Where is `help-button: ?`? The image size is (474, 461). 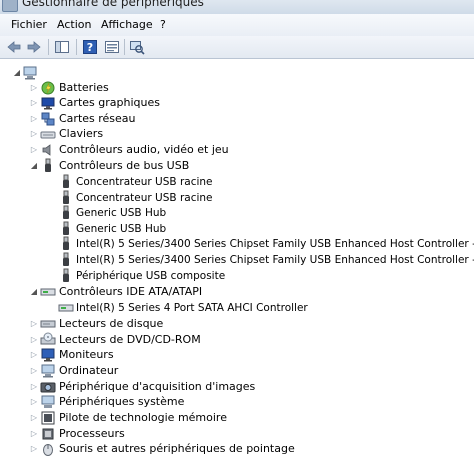 help-button: ? is located at coordinates (90, 47).